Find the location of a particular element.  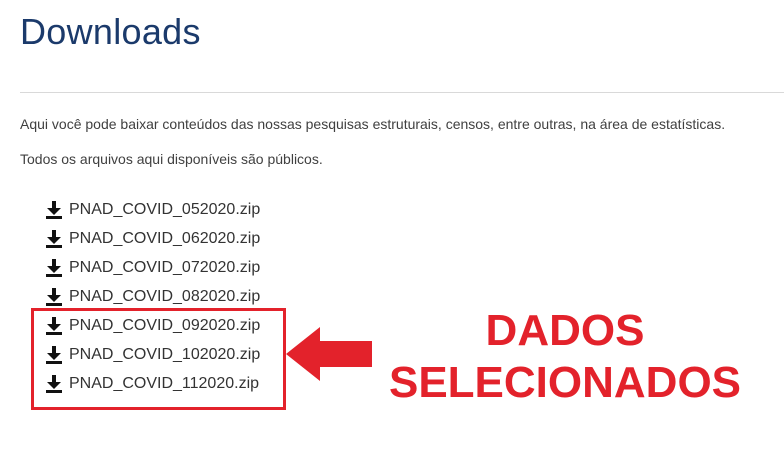

list-item: PNAD_COVID_052020.zip is located at coordinates (152, 209).